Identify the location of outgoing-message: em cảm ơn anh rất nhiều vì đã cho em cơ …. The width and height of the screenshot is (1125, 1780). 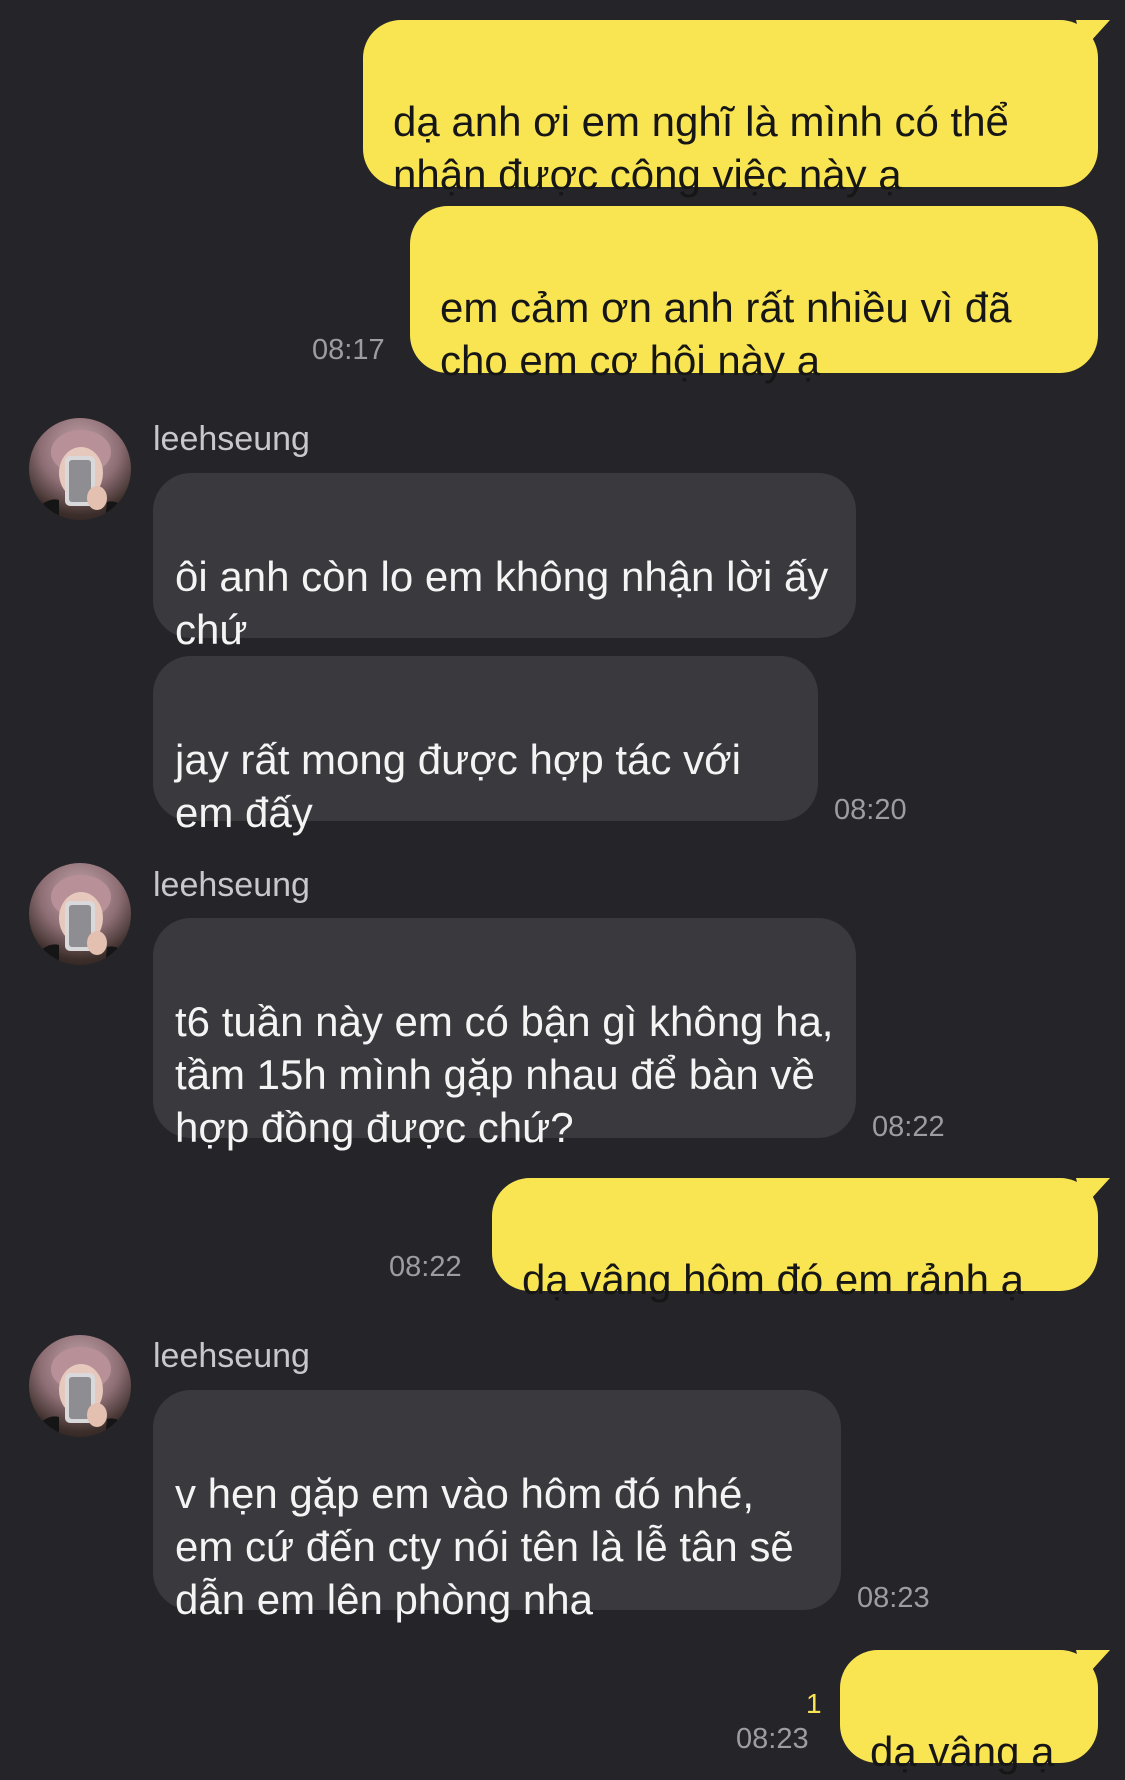
(754, 295).